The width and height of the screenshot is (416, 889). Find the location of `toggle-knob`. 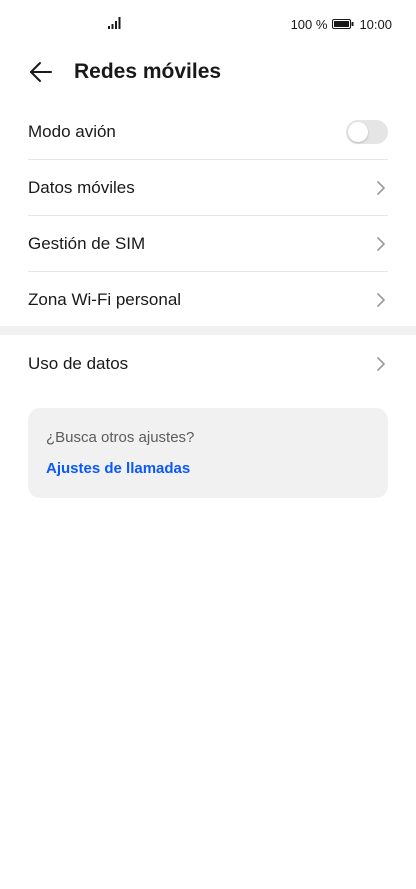

toggle-knob is located at coordinates (358, 132).